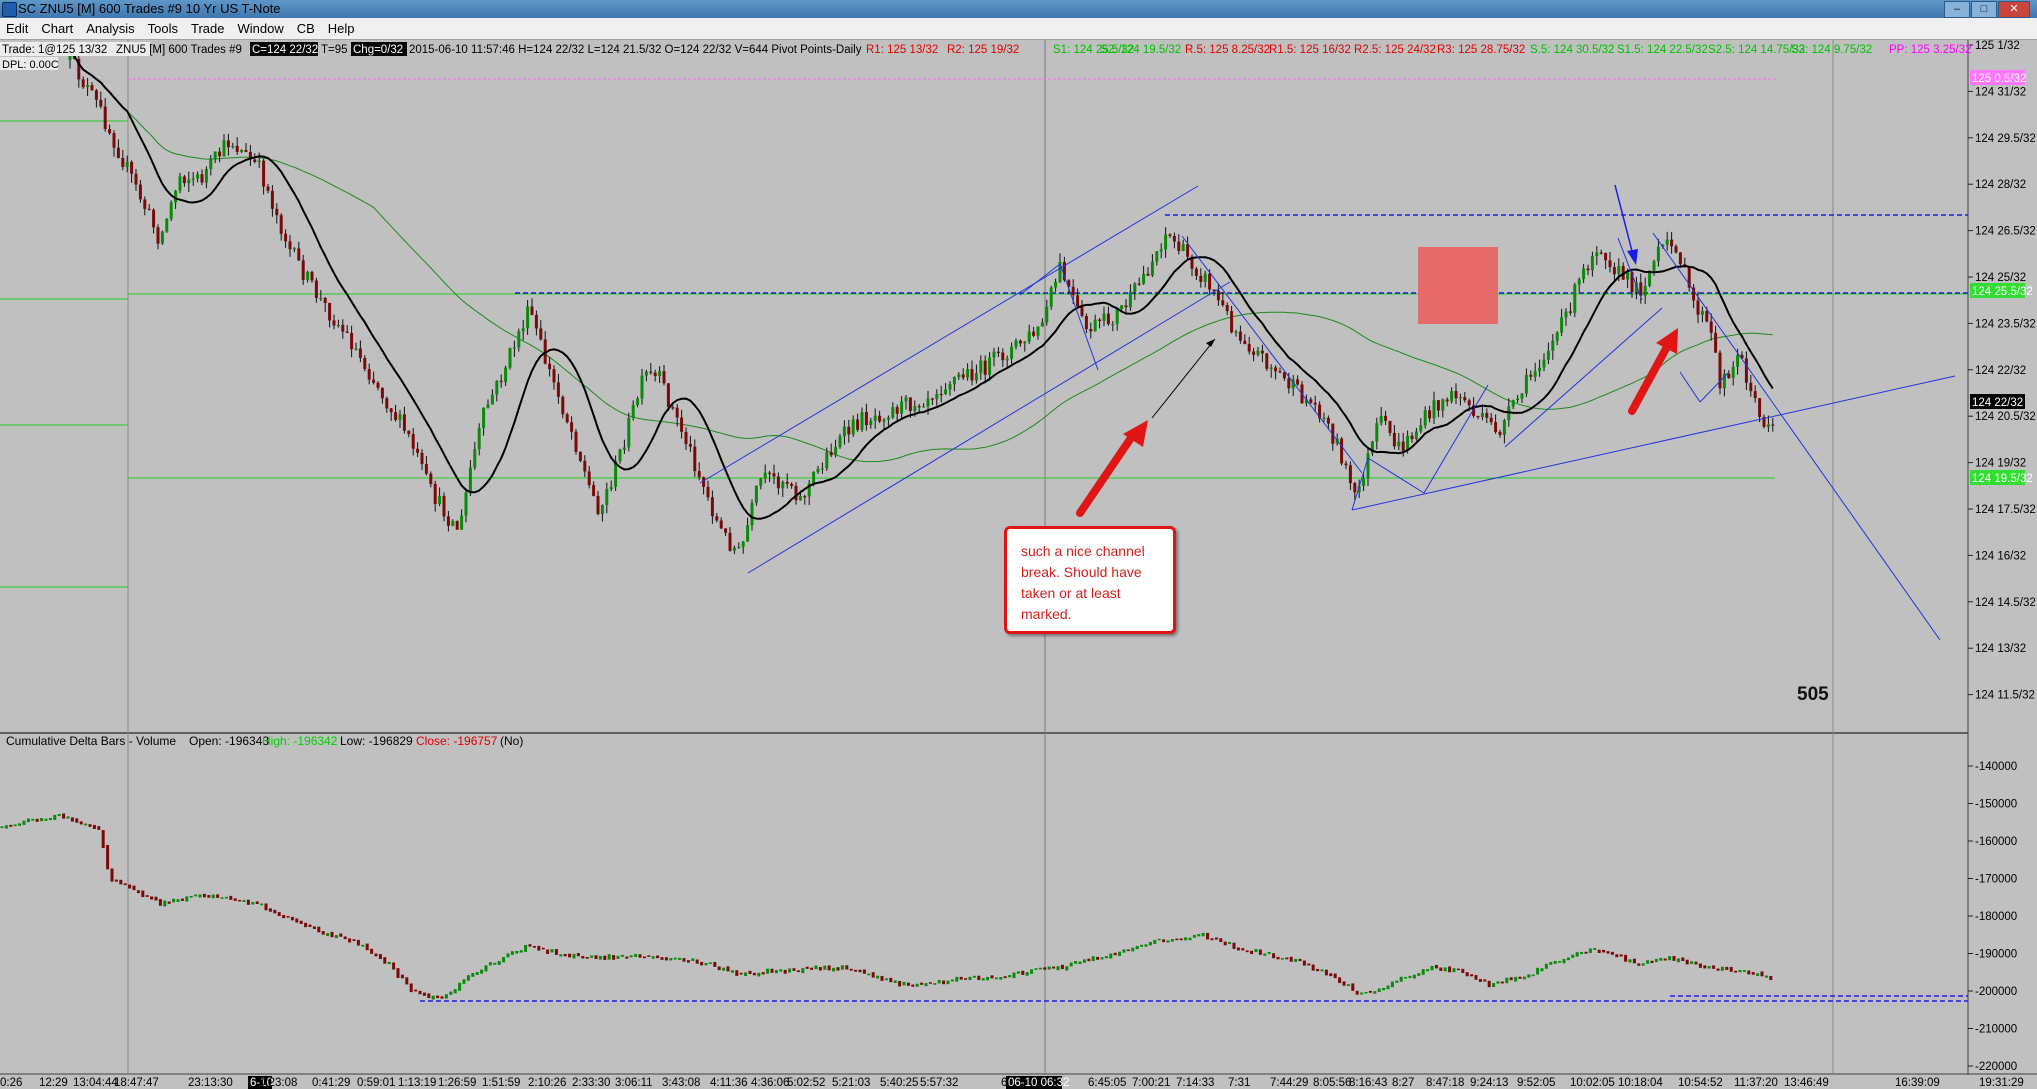  I want to click on pivot-label: R.5: 125 8.25/32, so click(1227, 50).